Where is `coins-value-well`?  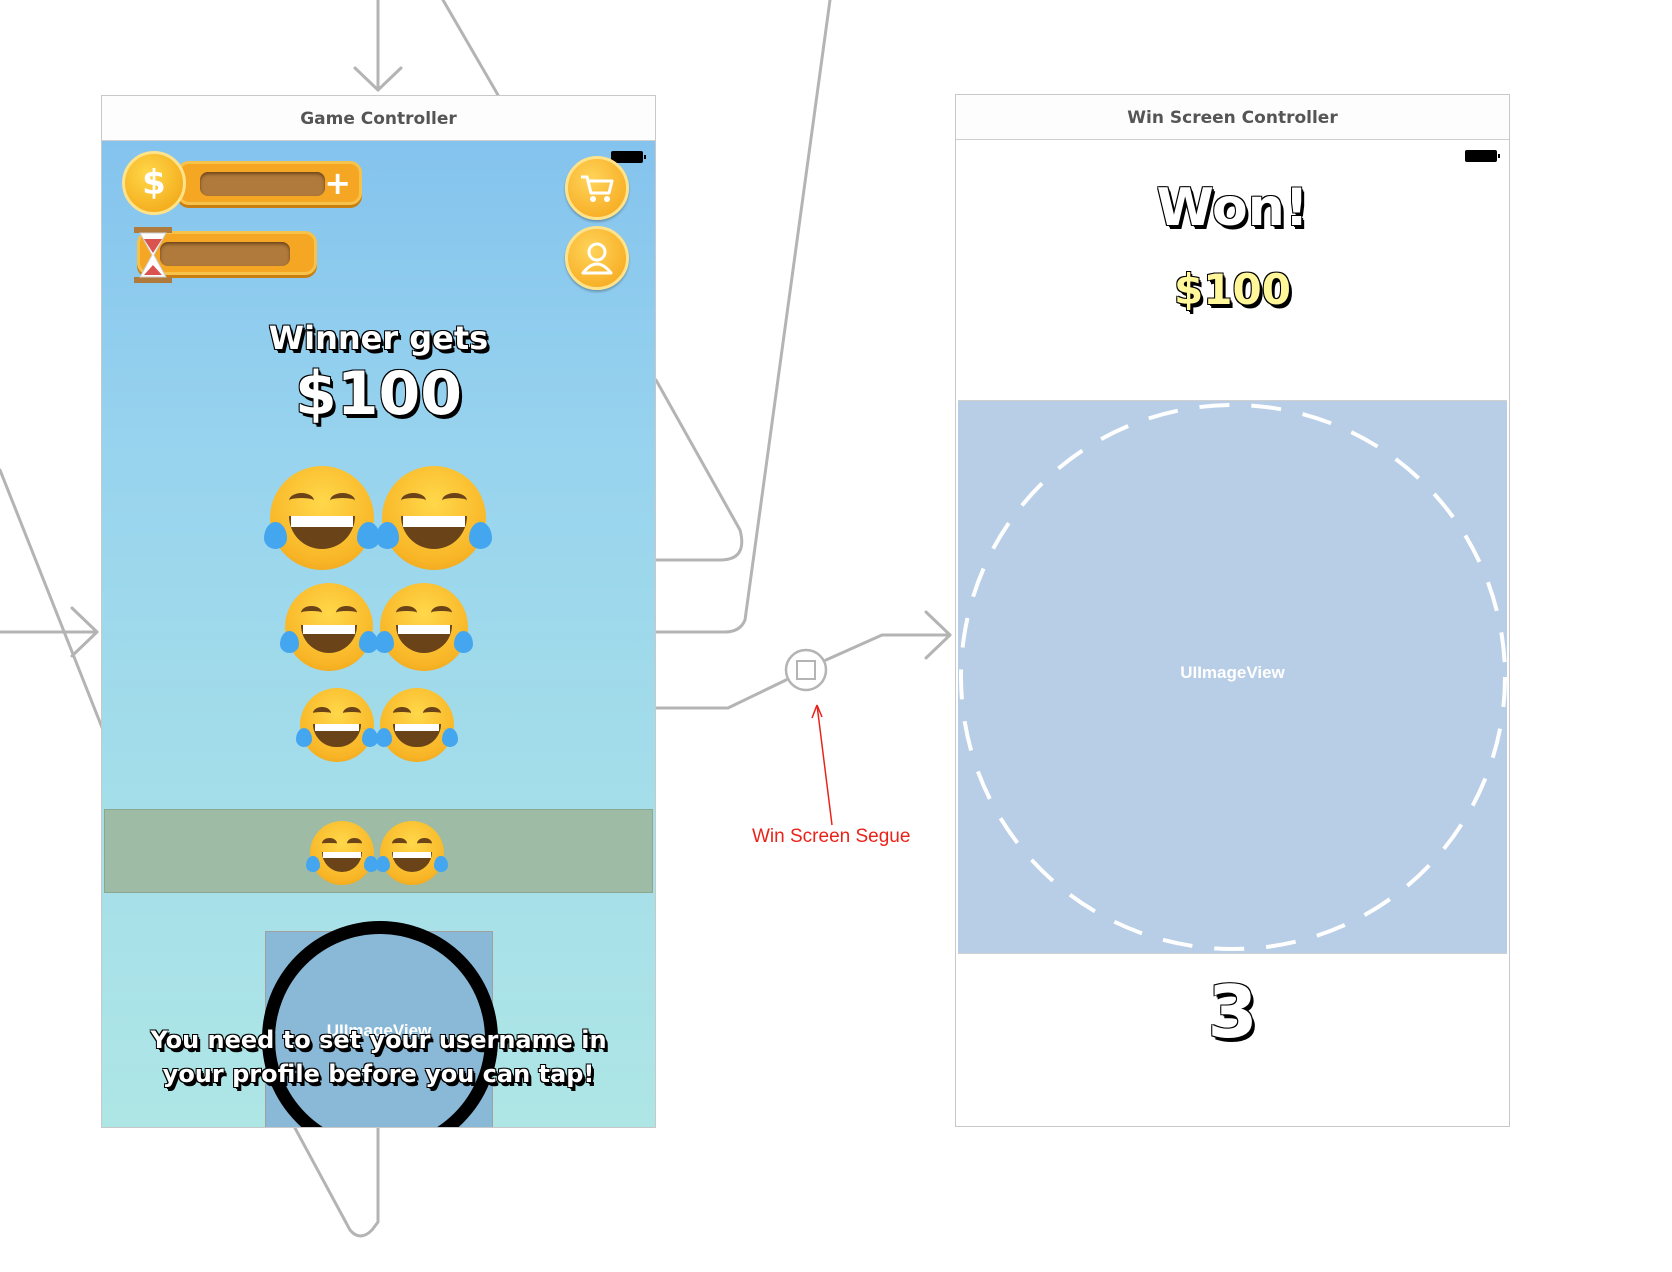
coins-value-well is located at coordinates (262, 184).